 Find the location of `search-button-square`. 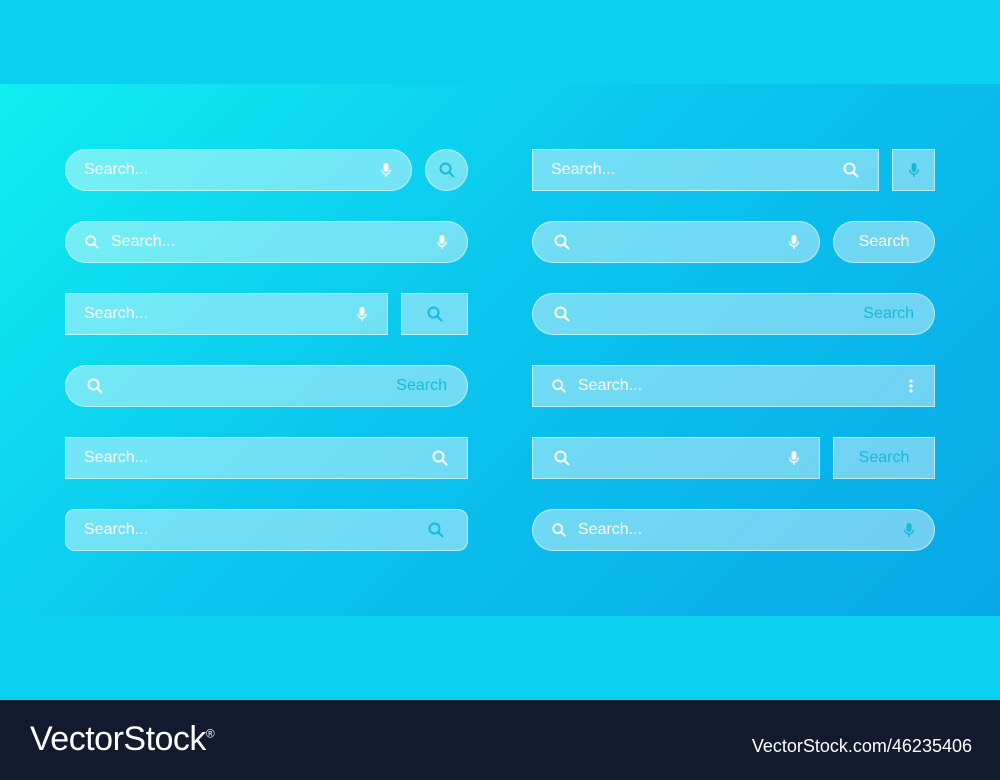

search-button-square is located at coordinates (434, 314).